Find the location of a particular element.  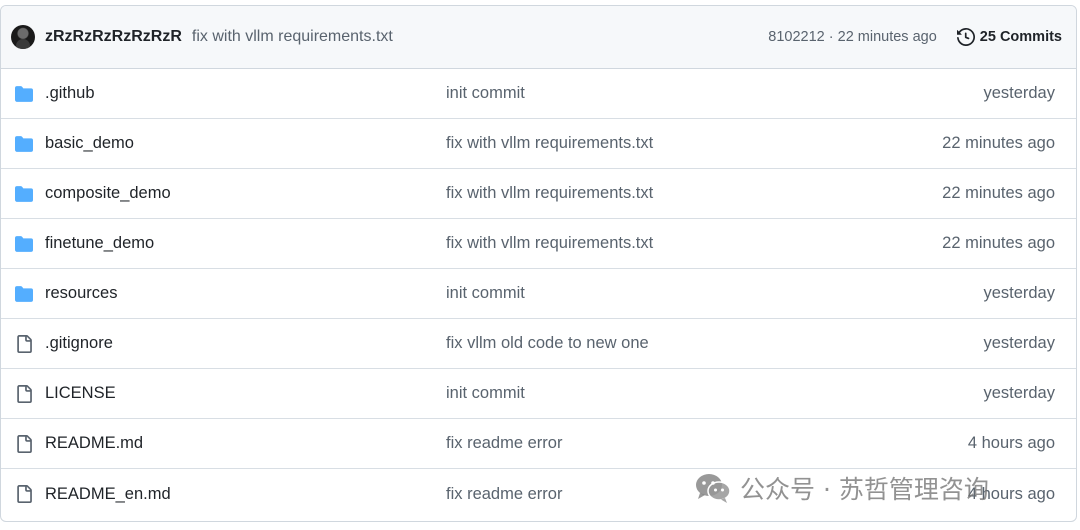

file-name-link: LICENSE is located at coordinates (245, 393).